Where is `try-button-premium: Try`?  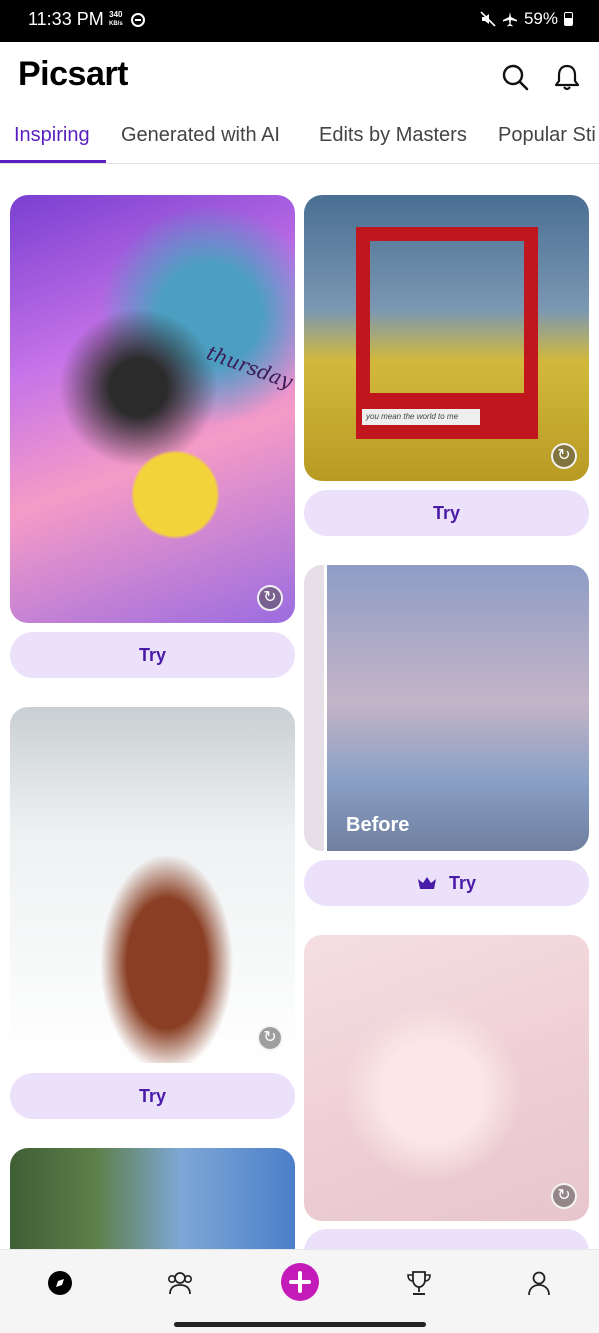
try-button-premium: Try is located at coordinates (446, 883).